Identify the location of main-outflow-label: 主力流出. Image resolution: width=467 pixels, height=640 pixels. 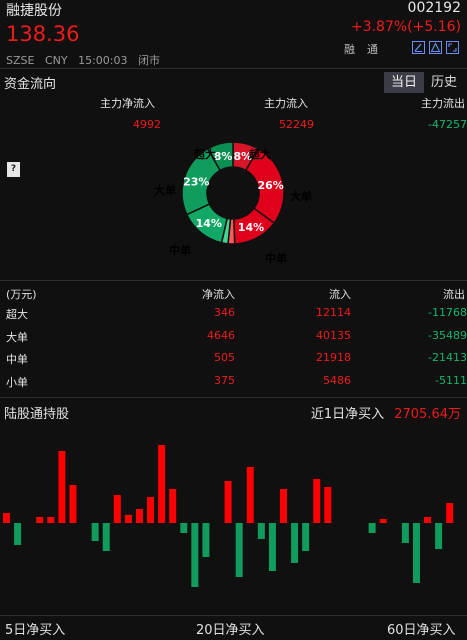
(443, 103).